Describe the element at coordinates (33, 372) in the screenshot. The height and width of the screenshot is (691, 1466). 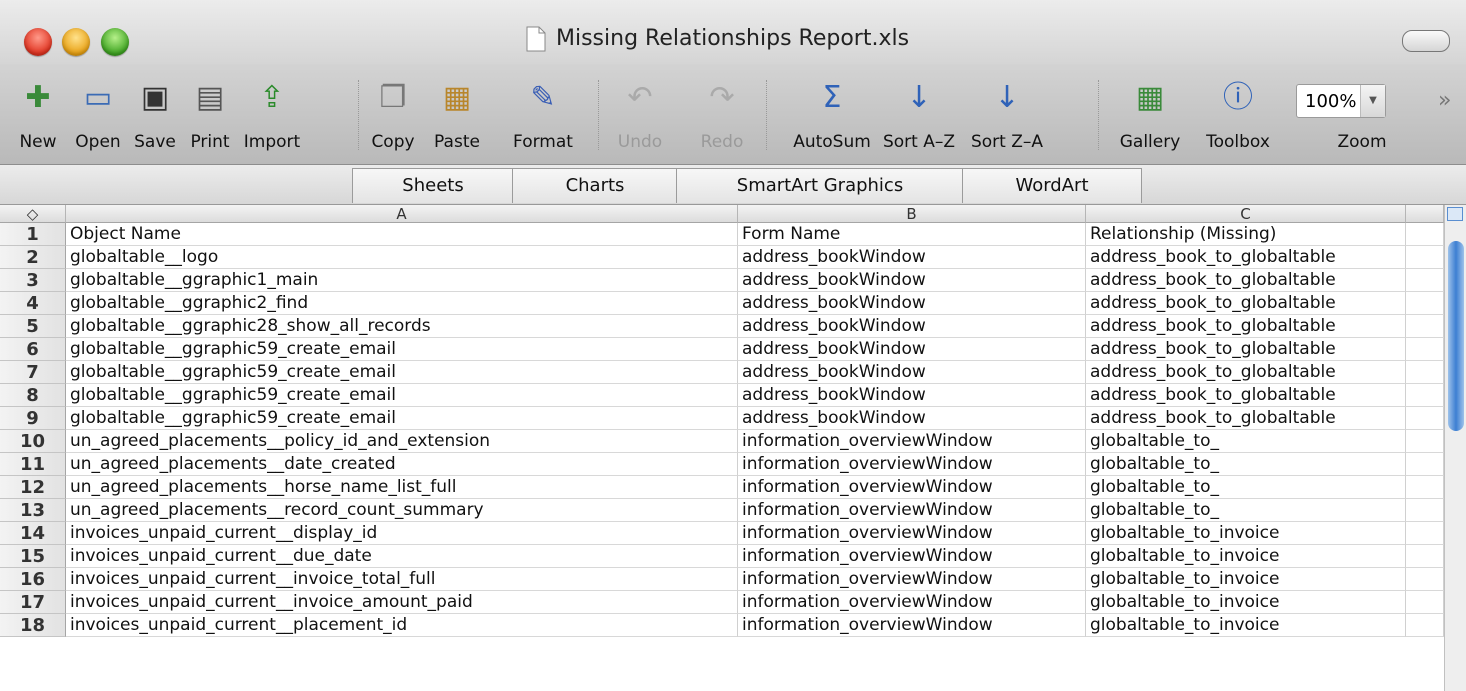
I see `row-header: 7` at that location.